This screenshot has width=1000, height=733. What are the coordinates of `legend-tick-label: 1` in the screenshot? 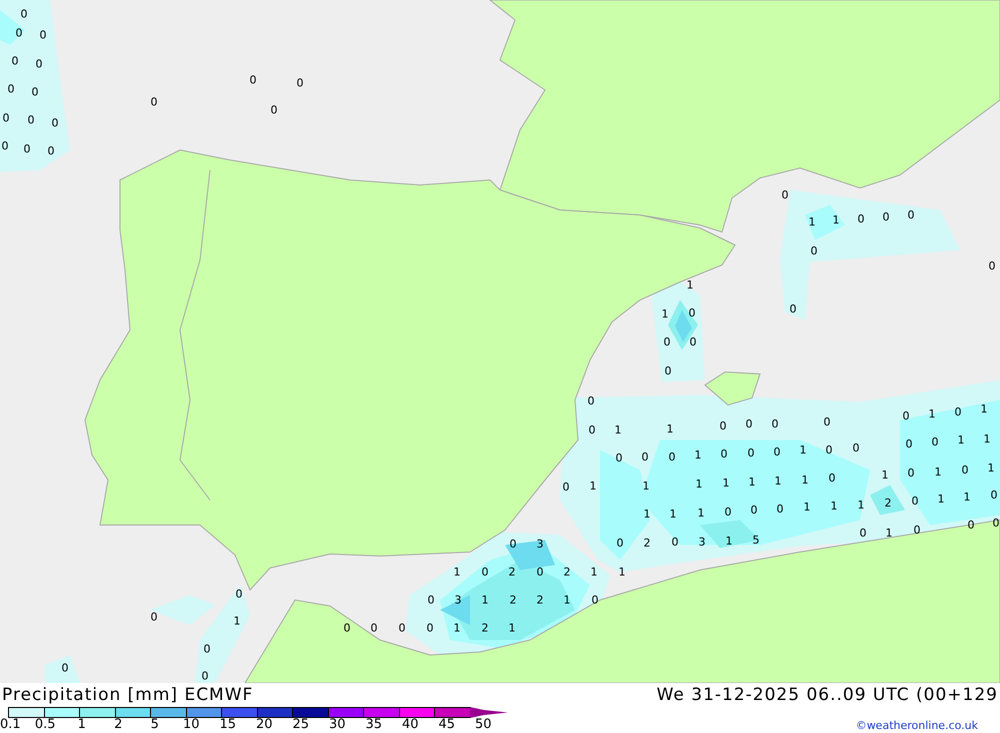 It's located at (81, 725).